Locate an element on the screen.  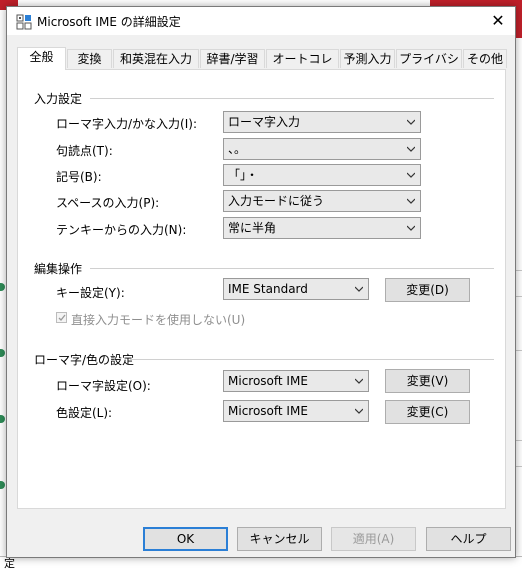
key-settings-label: キー設定(Y): is located at coordinates (90, 293).